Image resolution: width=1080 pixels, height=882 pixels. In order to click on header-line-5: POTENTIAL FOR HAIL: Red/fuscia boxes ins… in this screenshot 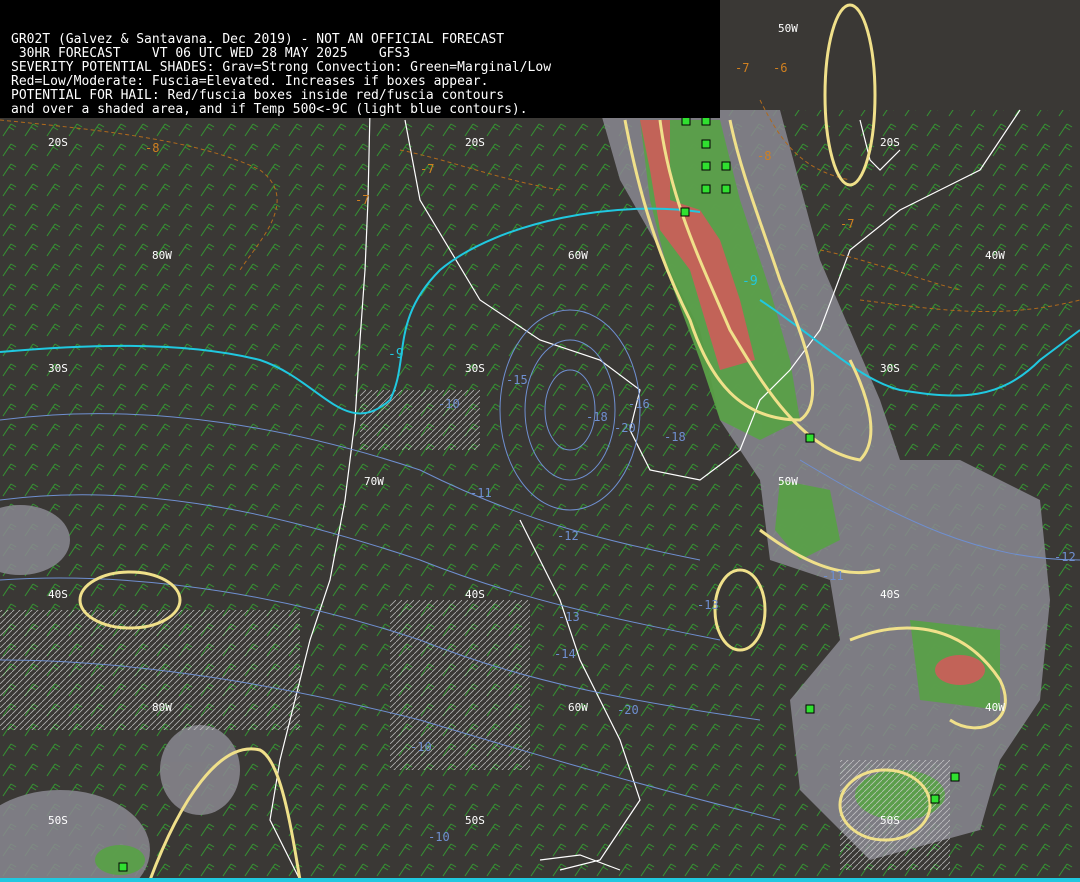, I will do `click(258, 95)`.